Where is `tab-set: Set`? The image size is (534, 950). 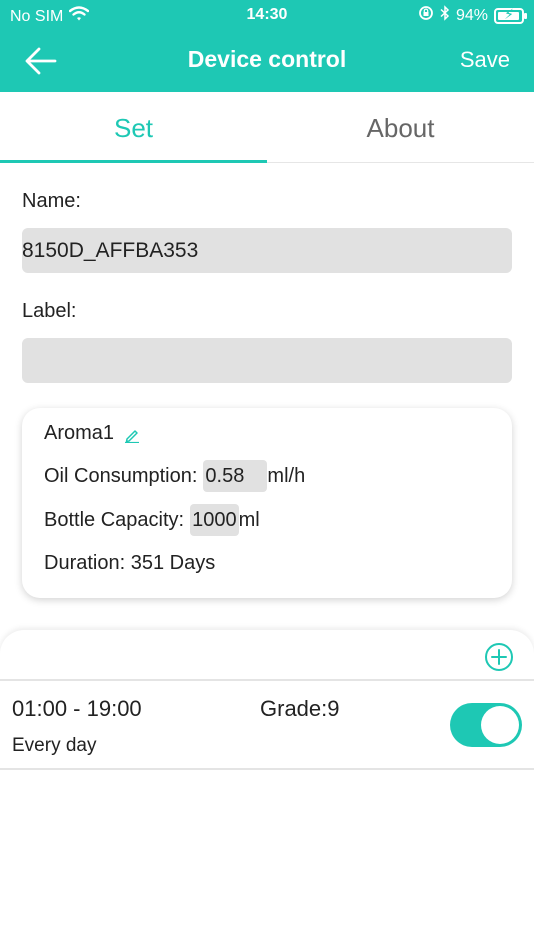 tab-set: Set is located at coordinates (133, 127).